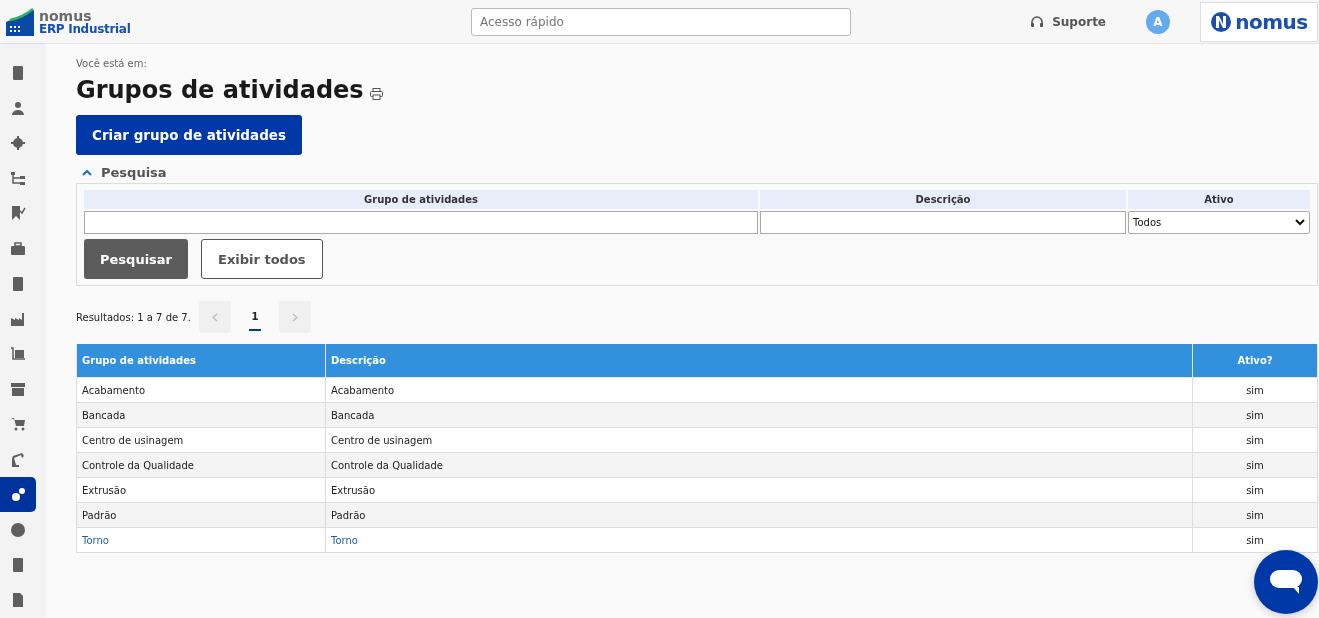 The width and height of the screenshot is (1319, 618). I want to click on hierarchy-icon, so click(18, 178).